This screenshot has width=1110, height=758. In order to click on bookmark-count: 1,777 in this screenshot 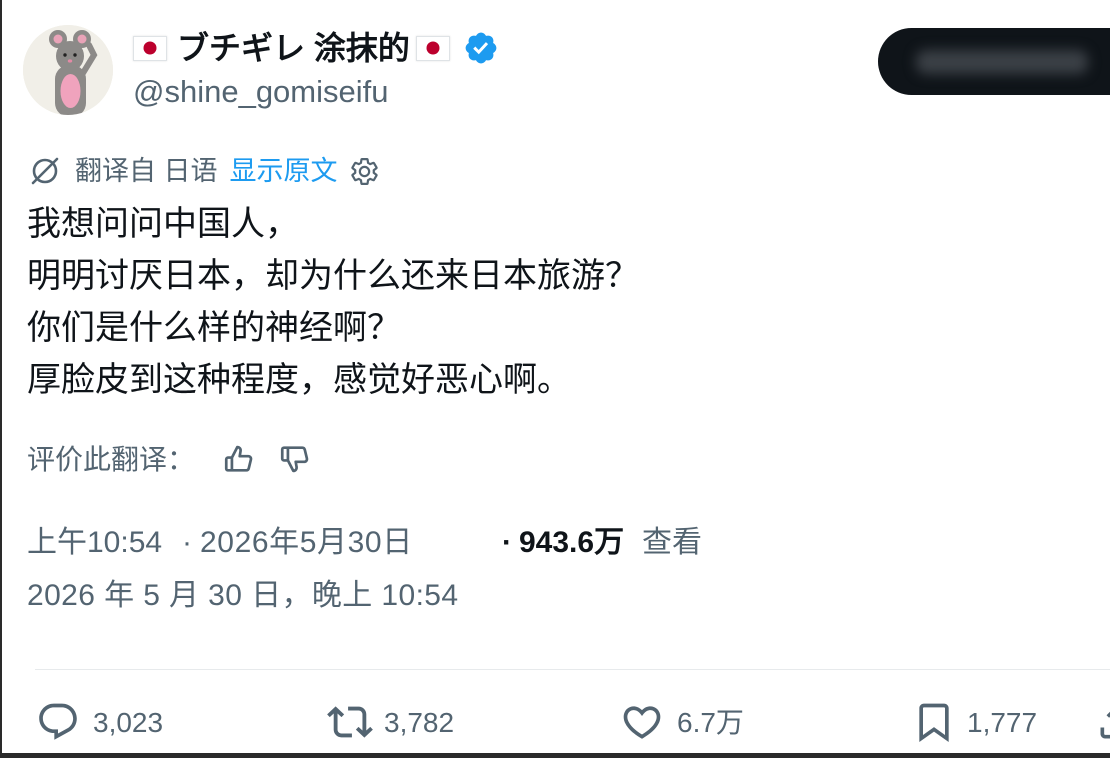, I will do `click(1002, 723)`.